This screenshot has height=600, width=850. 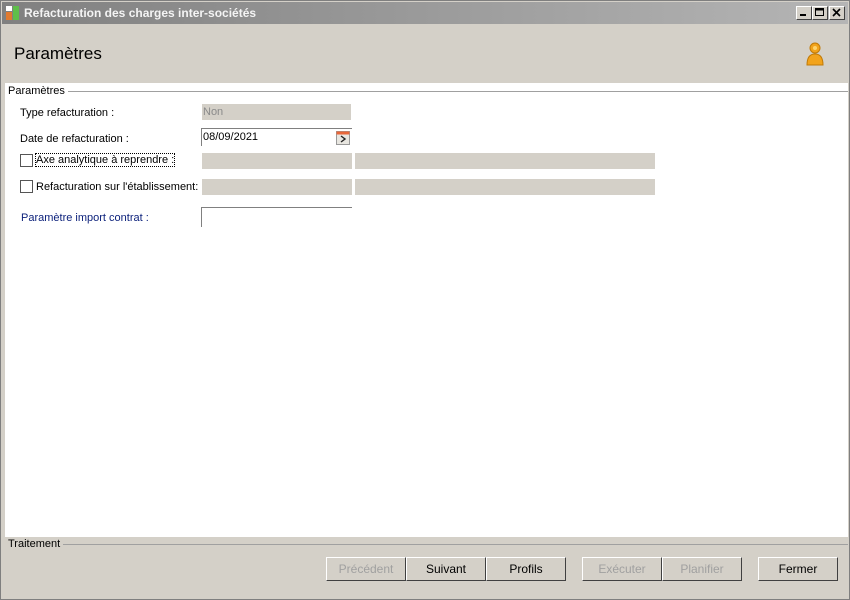 I want to click on section-label: Paramètres, so click(x=38, y=91).